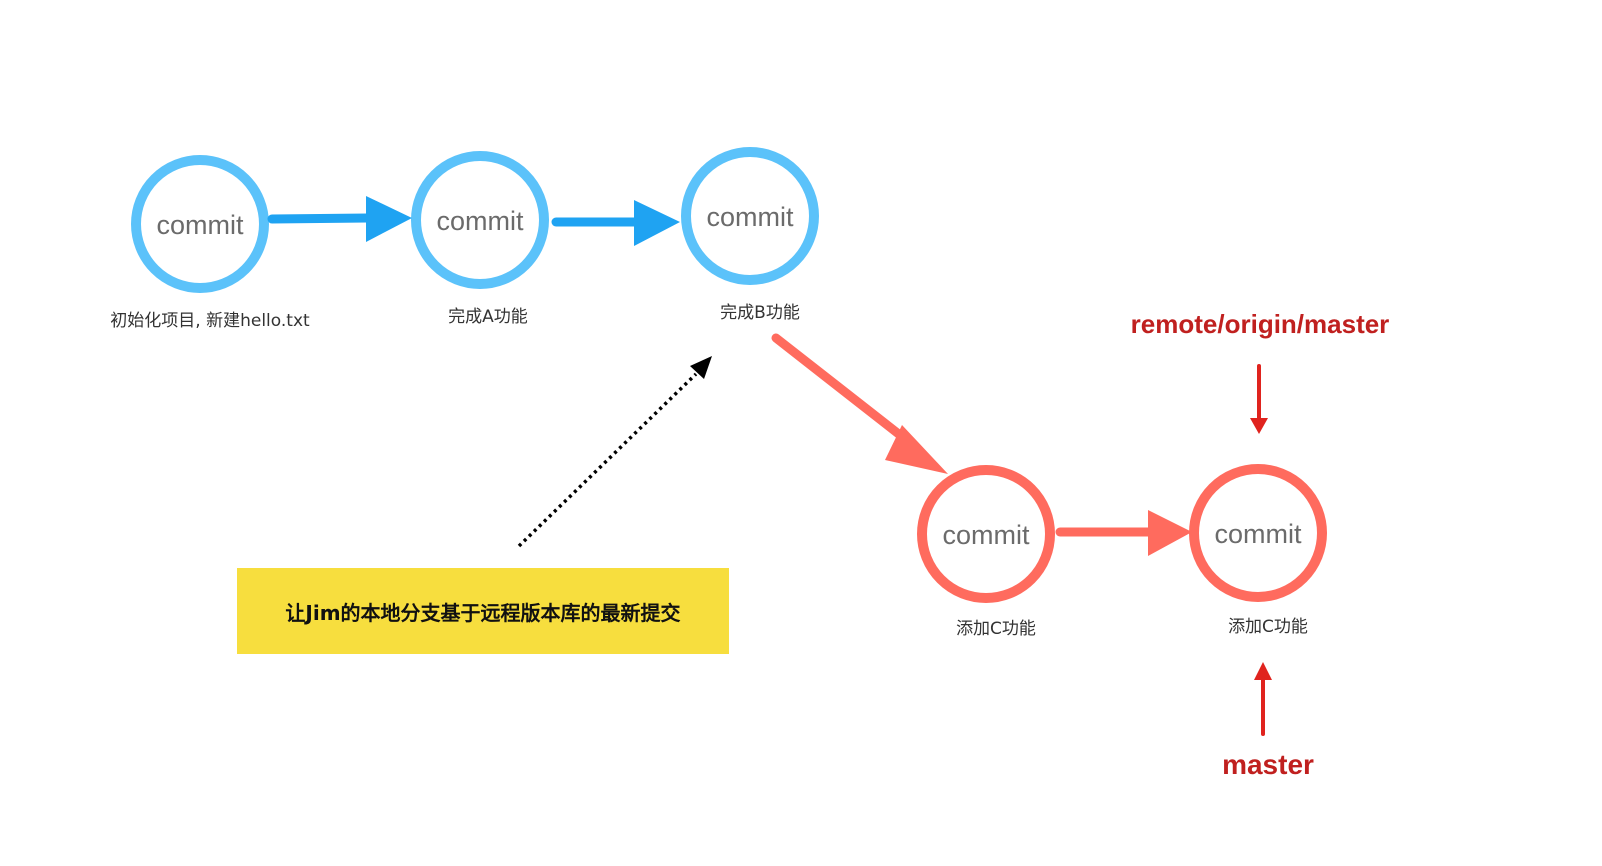  What do you see at coordinates (1268, 721) in the screenshot?
I see `local-master-pointer: master` at bounding box center [1268, 721].